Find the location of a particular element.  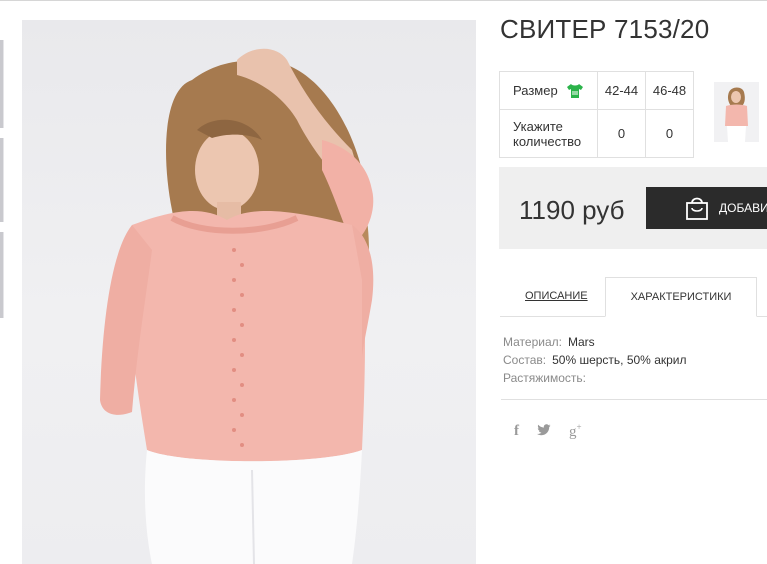

quantity-label-line1: Укажите is located at coordinates (538, 126).